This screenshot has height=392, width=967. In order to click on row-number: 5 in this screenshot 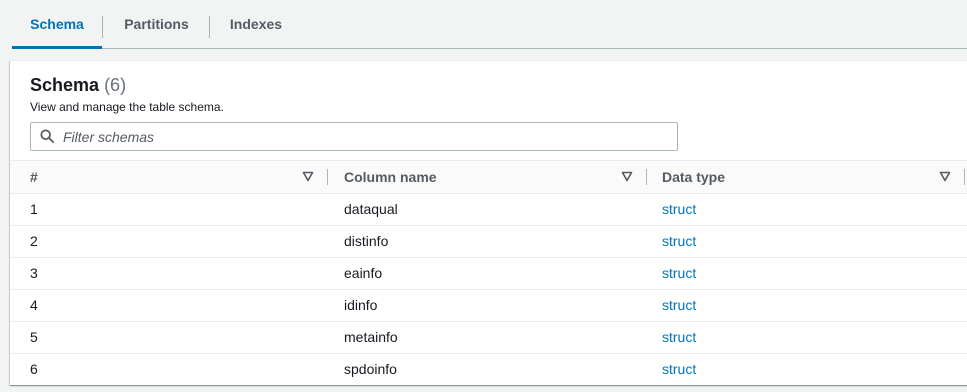, I will do `click(34, 337)`.